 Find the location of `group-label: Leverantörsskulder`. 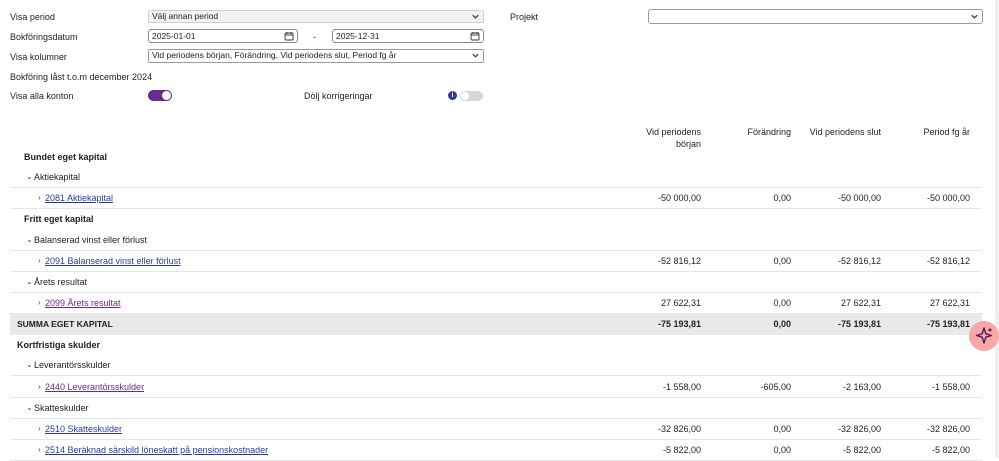

group-label: Leverantörsskulder is located at coordinates (72, 365).